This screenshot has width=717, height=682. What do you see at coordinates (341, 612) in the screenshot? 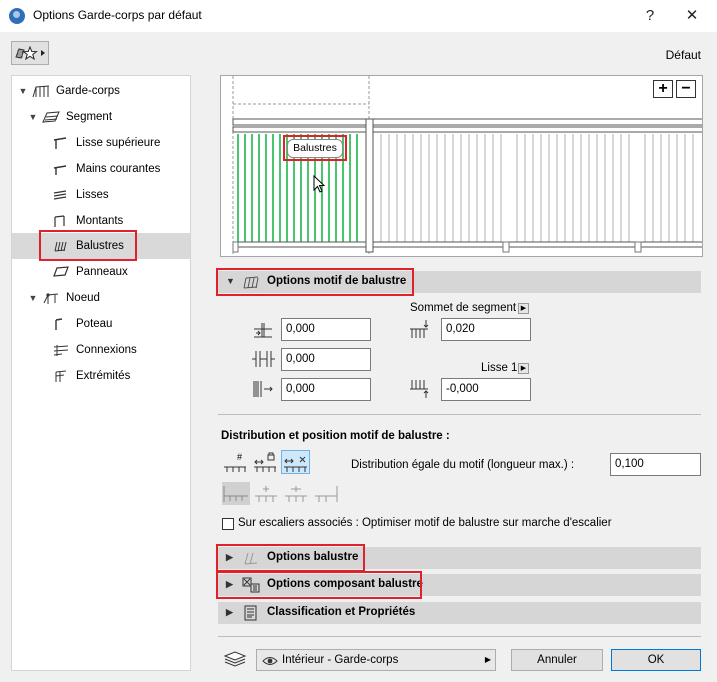
I see `section-title: Classification et Propriétés` at bounding box center [341, 612].